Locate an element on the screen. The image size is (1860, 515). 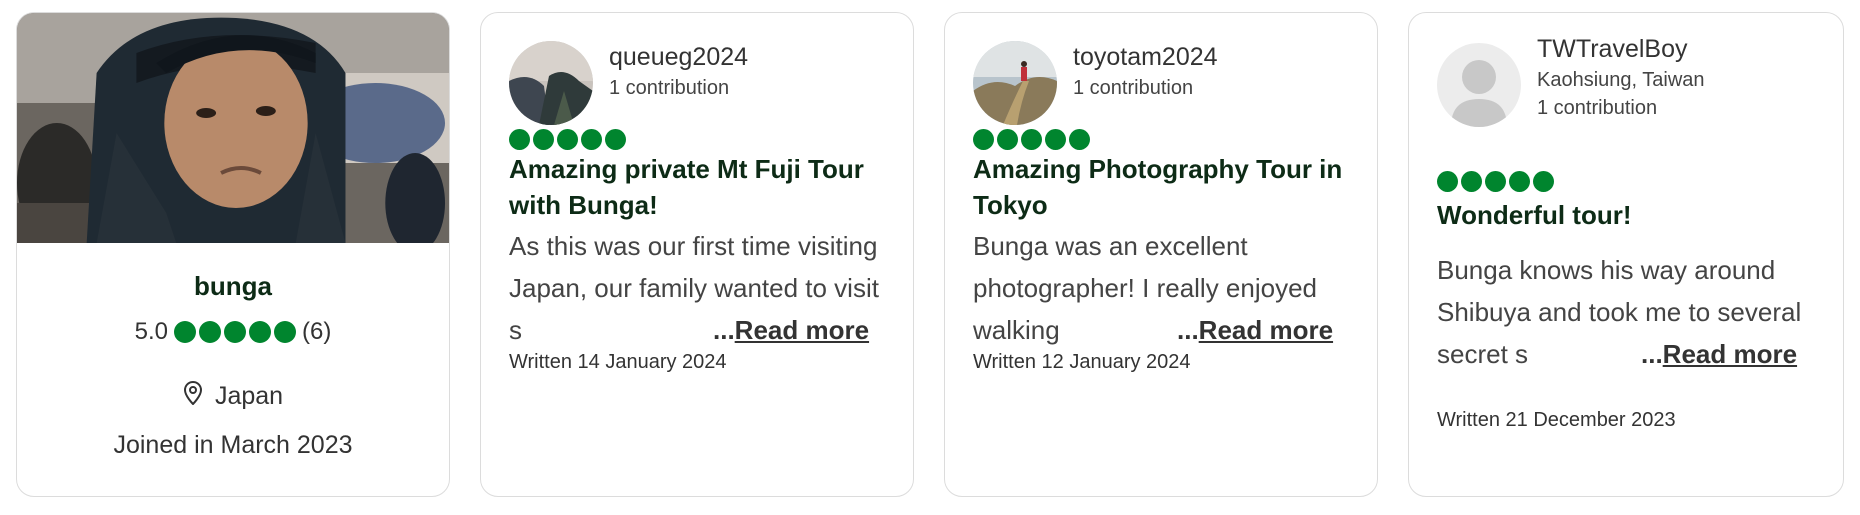
location-pin-icon is located at coordinates (193, 396).